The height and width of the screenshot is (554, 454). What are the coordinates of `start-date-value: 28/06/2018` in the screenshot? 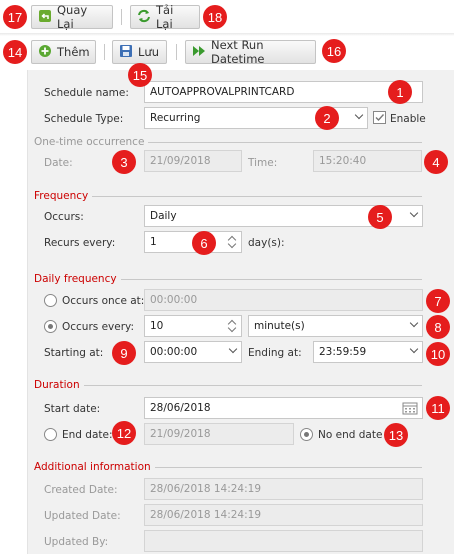 It's located at (180, 408).